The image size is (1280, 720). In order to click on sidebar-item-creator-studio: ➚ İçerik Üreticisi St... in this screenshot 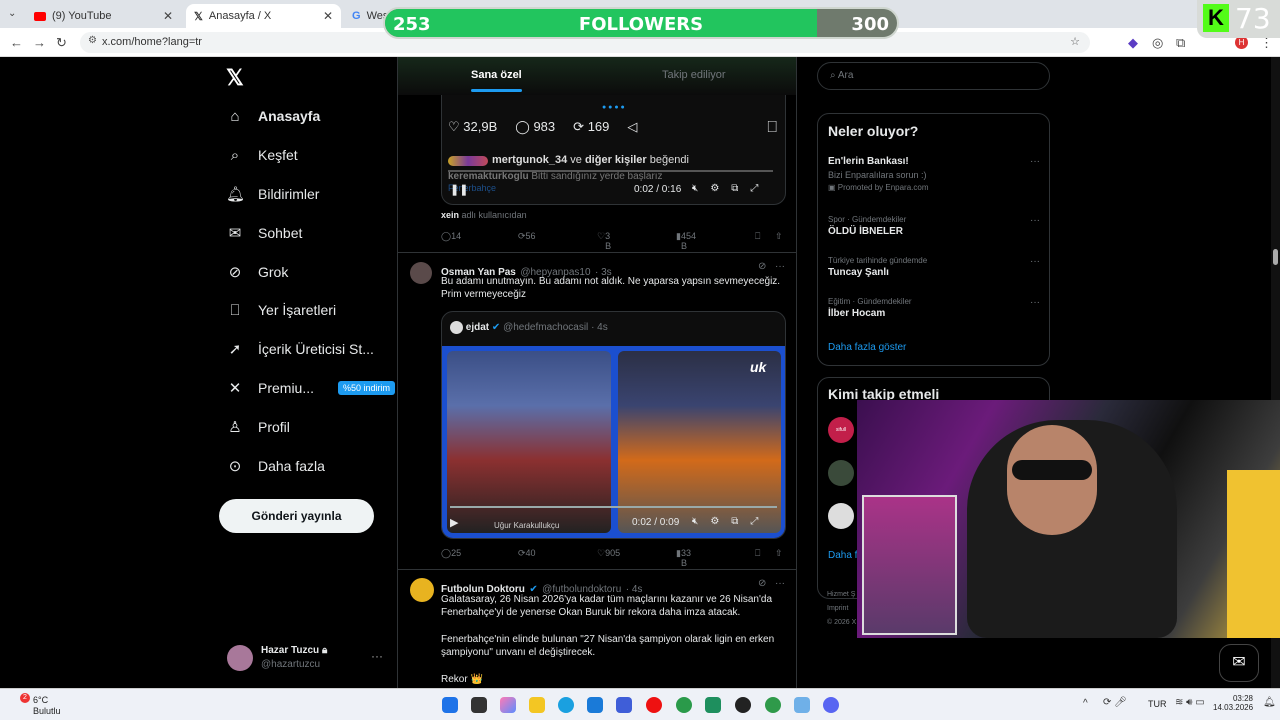, I will do `click(300, 349)`.